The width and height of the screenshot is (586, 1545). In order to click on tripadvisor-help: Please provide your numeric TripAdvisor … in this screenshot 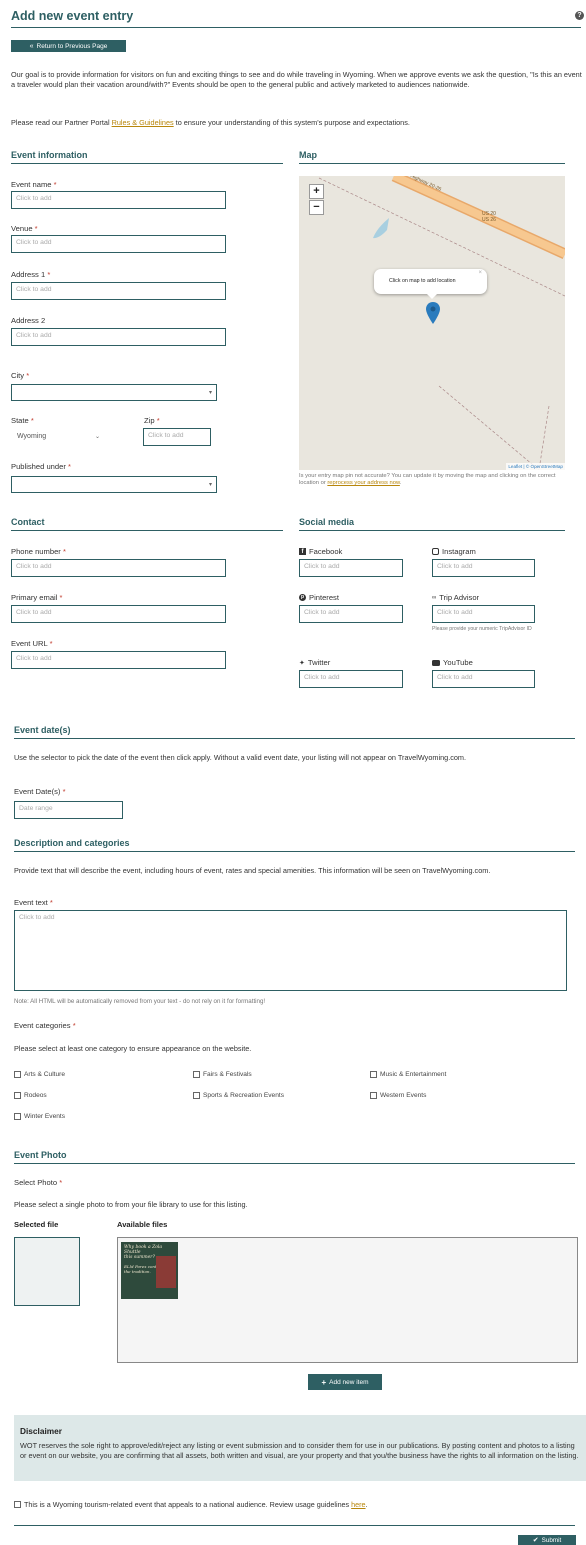, I will do `click(482, 629)`.